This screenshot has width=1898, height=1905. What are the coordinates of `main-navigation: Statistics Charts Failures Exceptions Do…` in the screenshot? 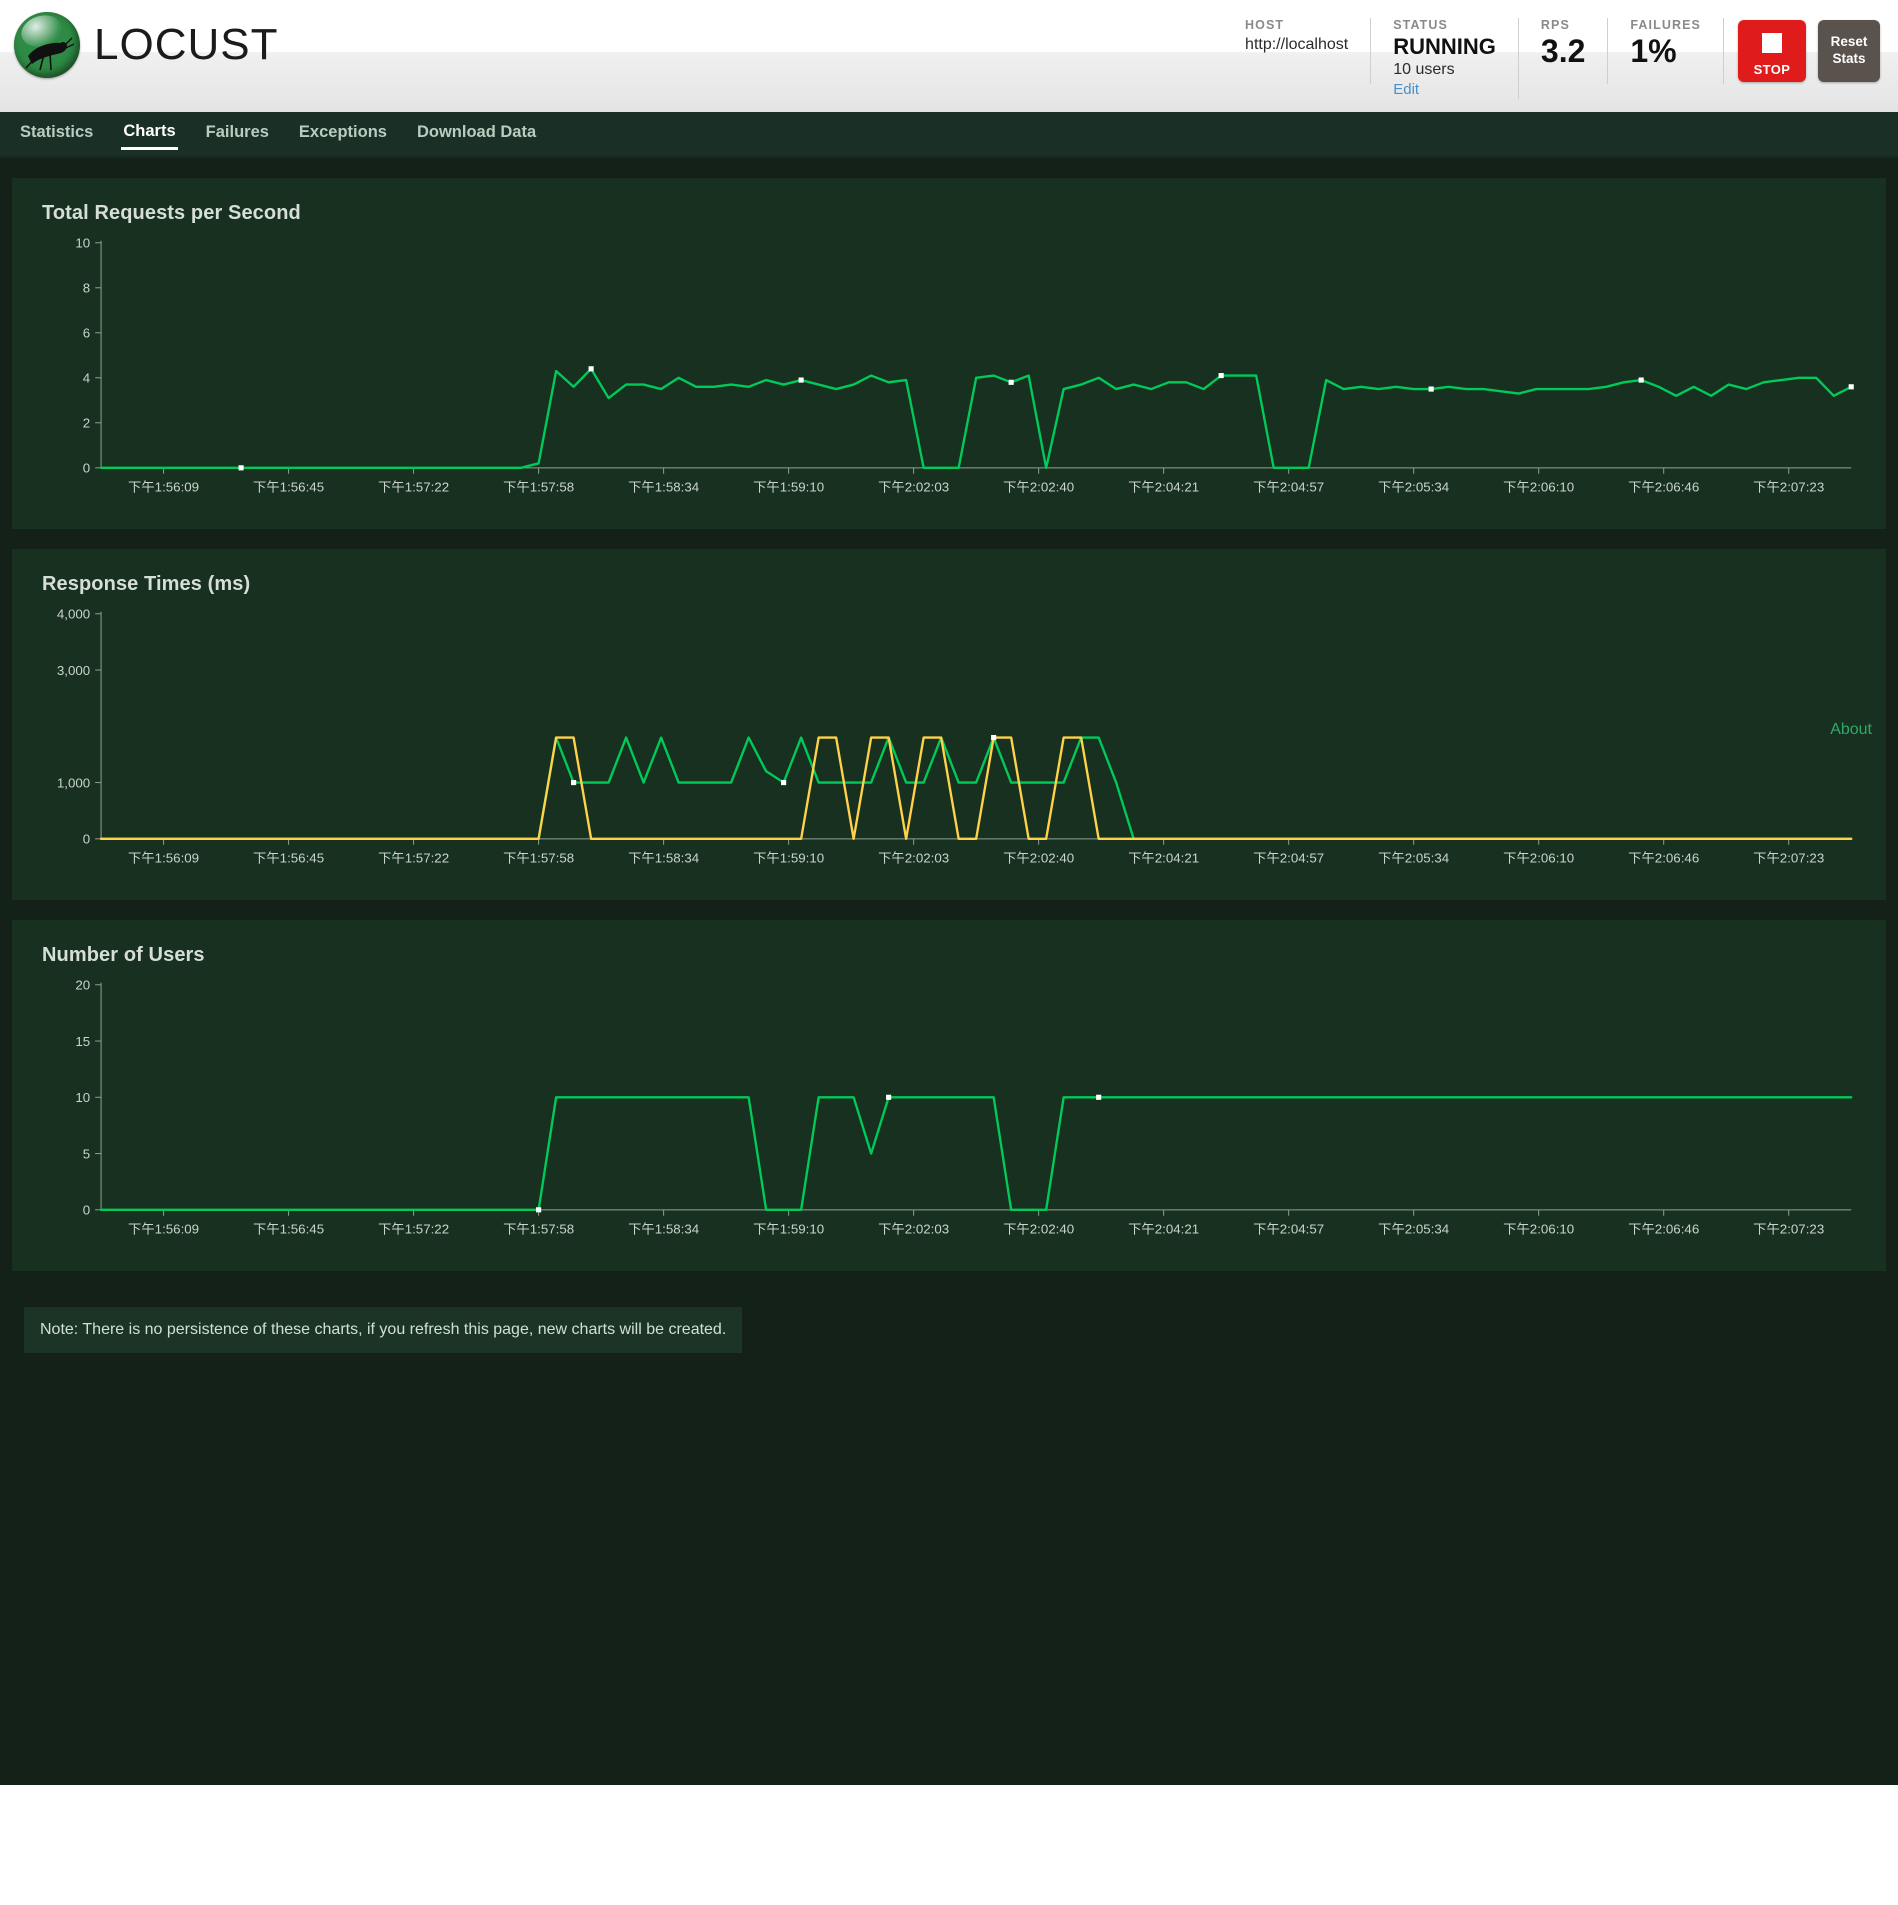 It's located at (949, 135).